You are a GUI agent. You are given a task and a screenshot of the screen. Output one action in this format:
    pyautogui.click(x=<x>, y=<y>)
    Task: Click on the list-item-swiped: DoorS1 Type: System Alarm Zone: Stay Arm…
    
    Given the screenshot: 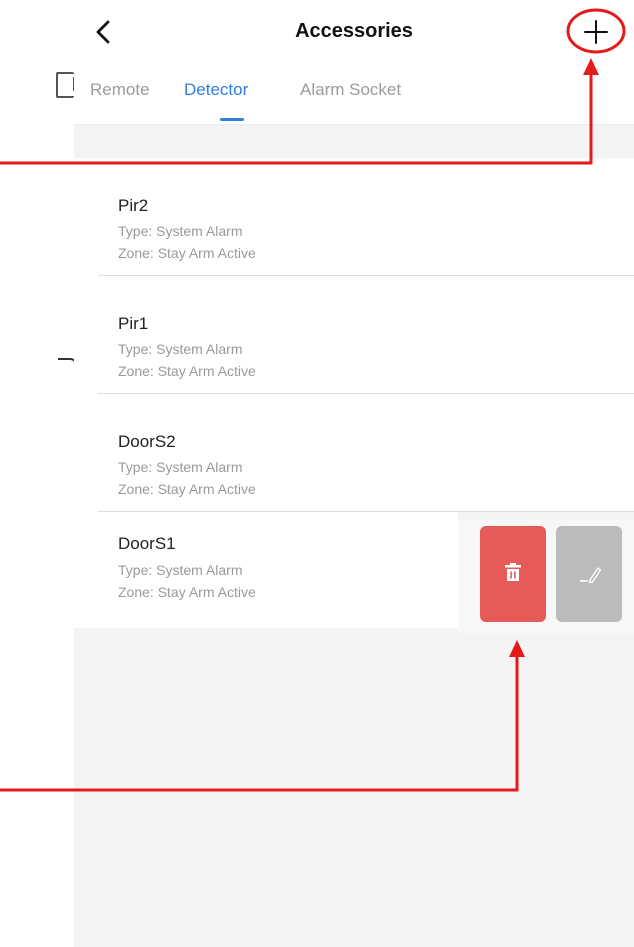 What is the action you would take?
    pyautogui.click(x=266, y=570)
    